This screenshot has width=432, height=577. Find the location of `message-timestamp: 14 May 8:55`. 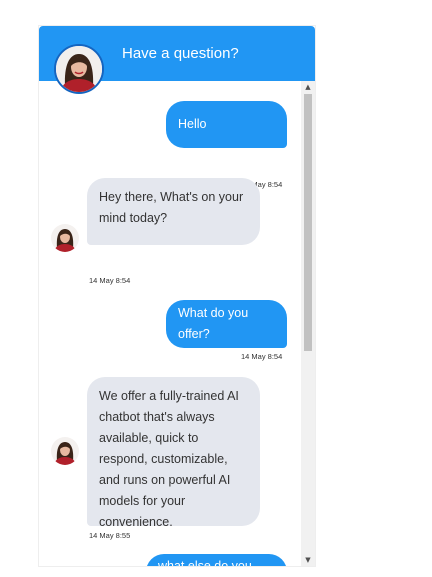

message-timestamp: 14 May 8:55 is located at coordinates (110, 535).